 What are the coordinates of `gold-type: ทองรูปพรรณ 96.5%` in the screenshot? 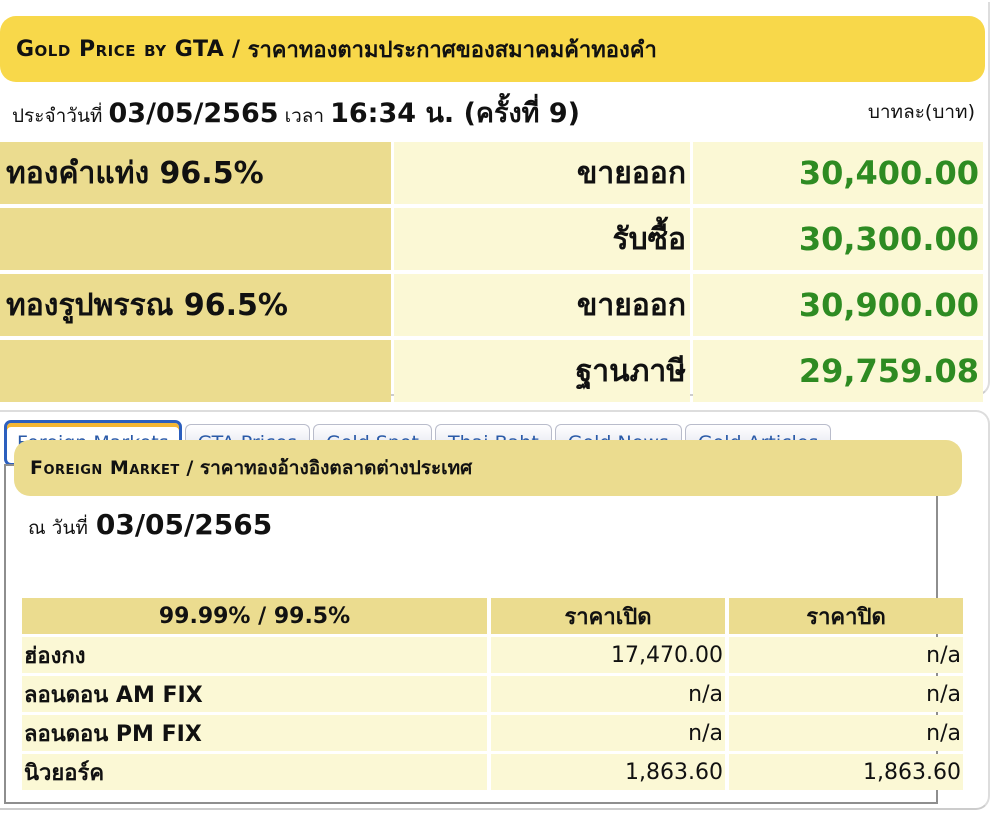 It's located at (195, 305).